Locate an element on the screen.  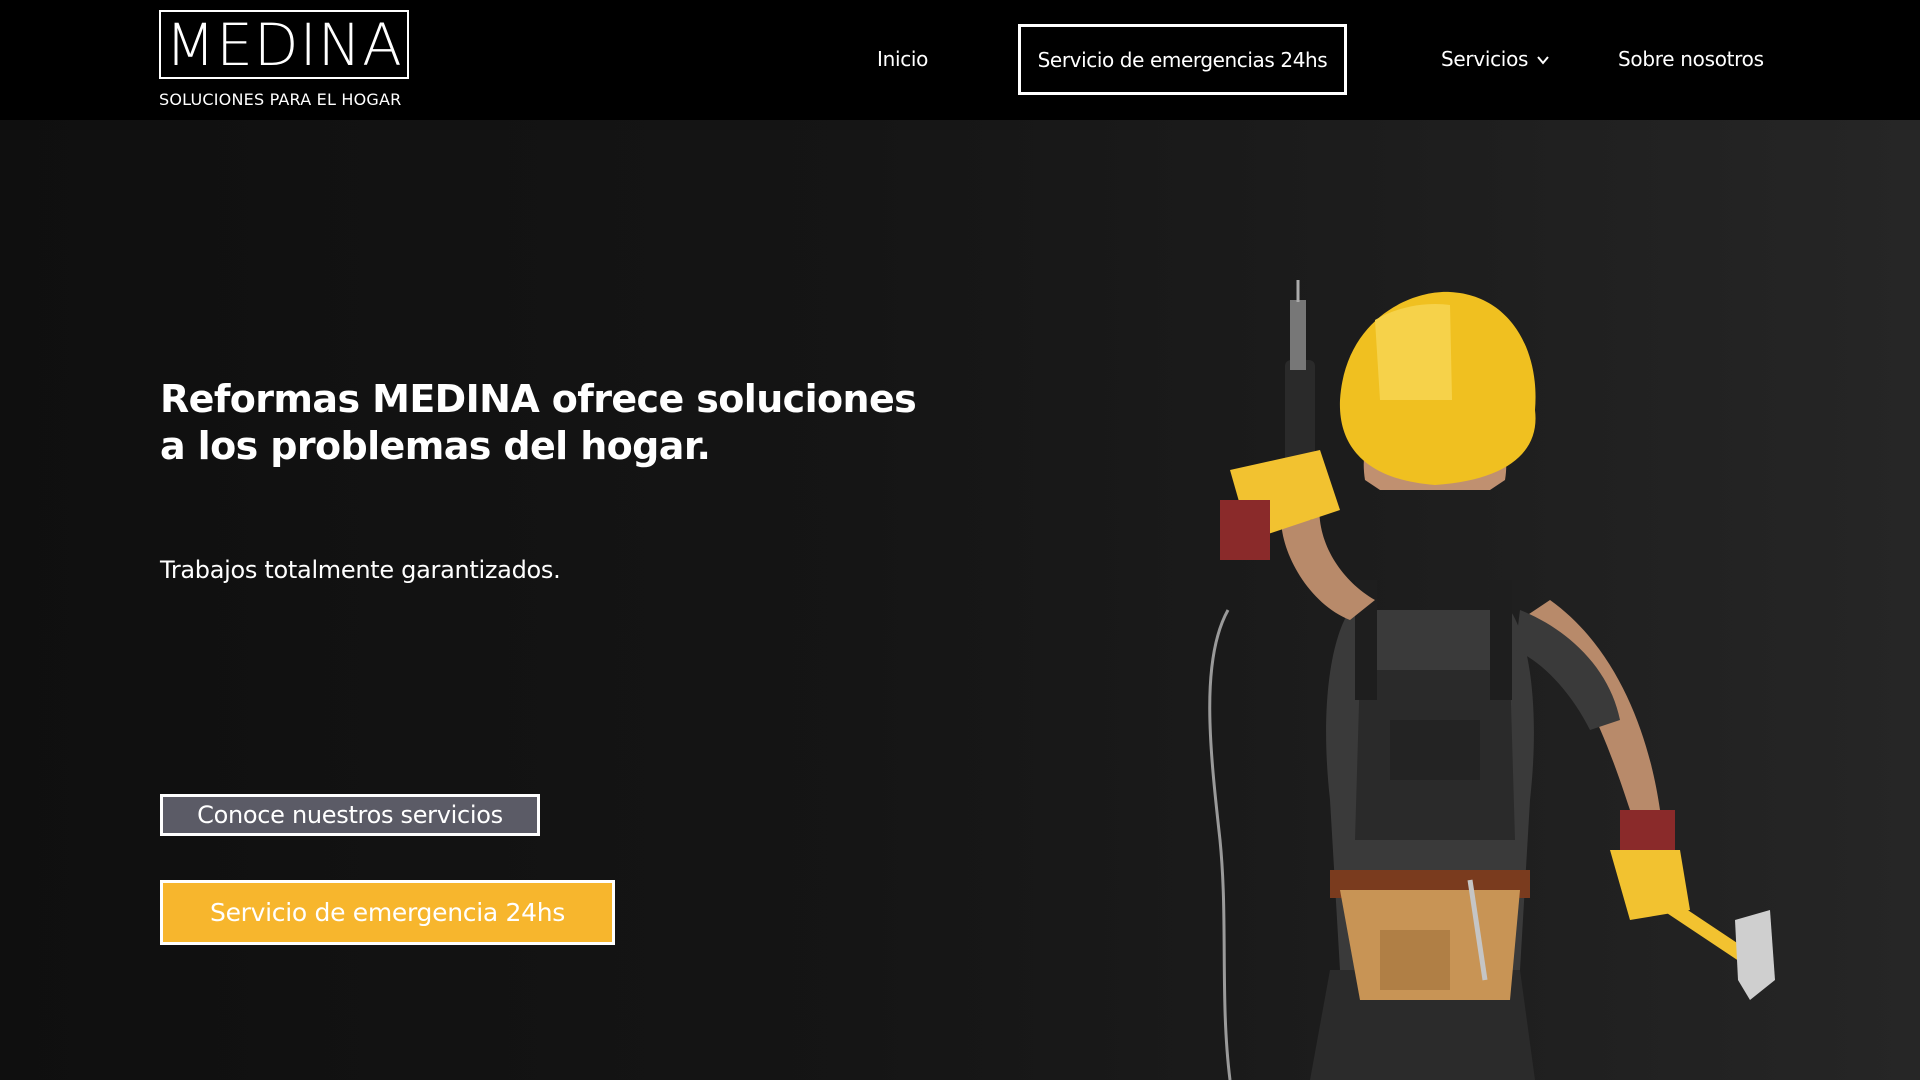
logo-tagline: SOLUCIONES PARA EL HOGAR is located at coordinates (280, 99).